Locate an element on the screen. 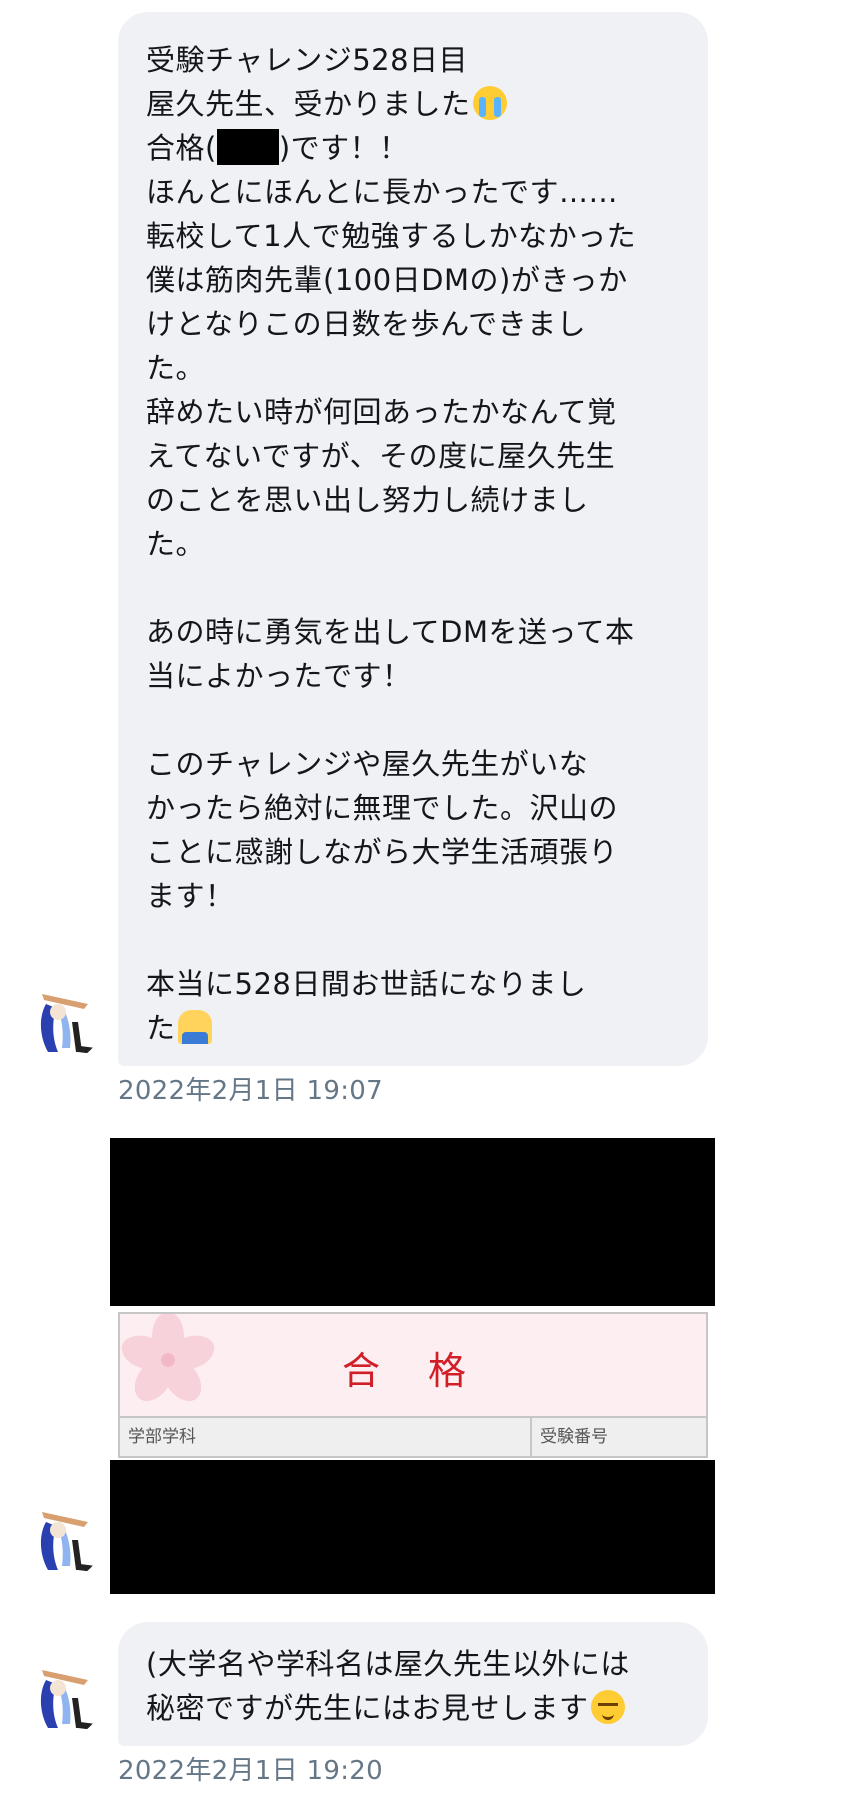  message-line: けとなりこの日数を歩んできまし is located at coordinates (366, 324).